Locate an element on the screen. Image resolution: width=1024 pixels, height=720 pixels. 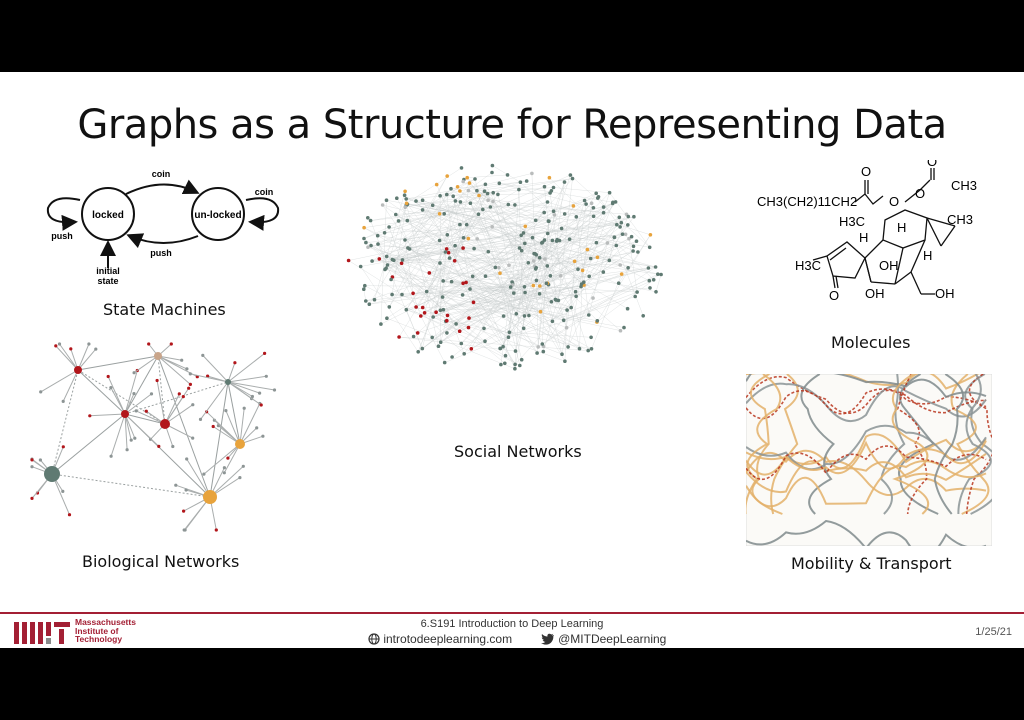
twitter-handle: @MITDeepLearning is located at coordinates (612, 639).